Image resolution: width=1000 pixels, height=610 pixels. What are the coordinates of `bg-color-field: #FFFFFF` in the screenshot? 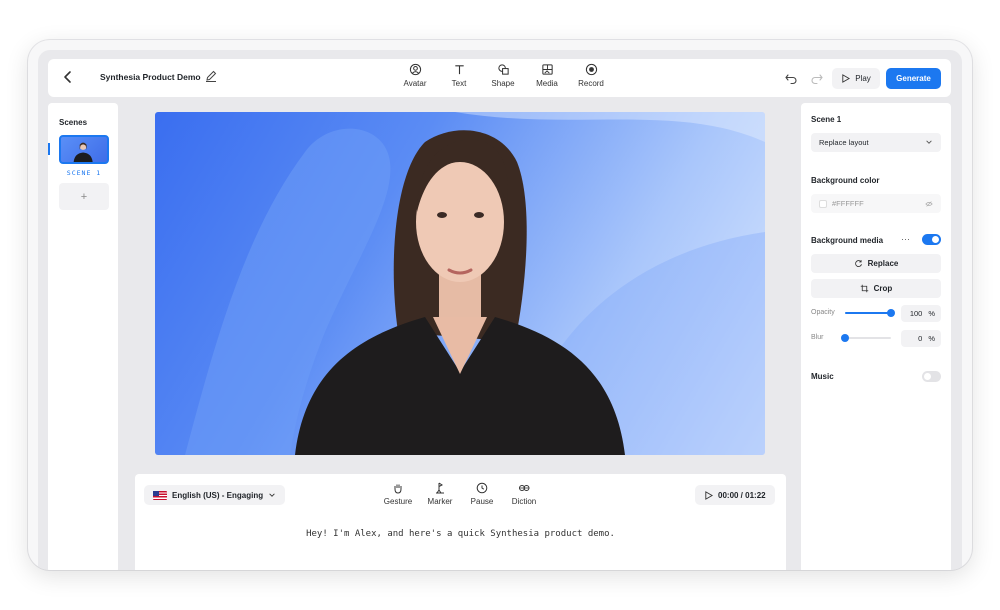 It's located at (876, 203).